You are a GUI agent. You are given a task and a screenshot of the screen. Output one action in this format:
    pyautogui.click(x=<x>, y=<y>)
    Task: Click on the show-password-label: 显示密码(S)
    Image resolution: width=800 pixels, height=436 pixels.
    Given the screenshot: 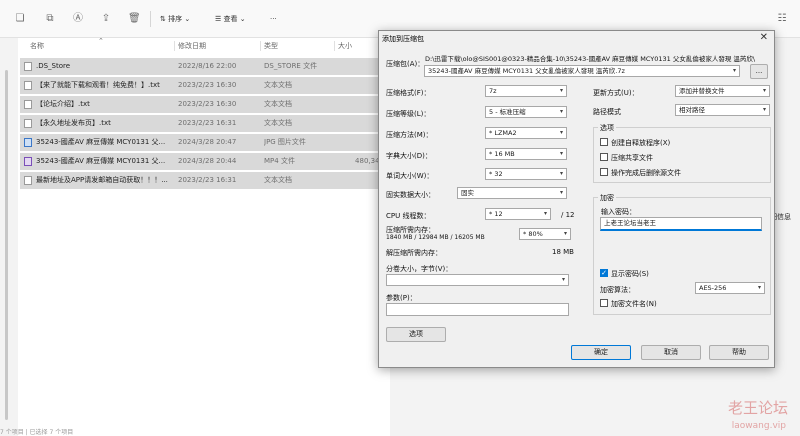 What is the action you would take?
    pyautogui.click(x=630, y=274)
    